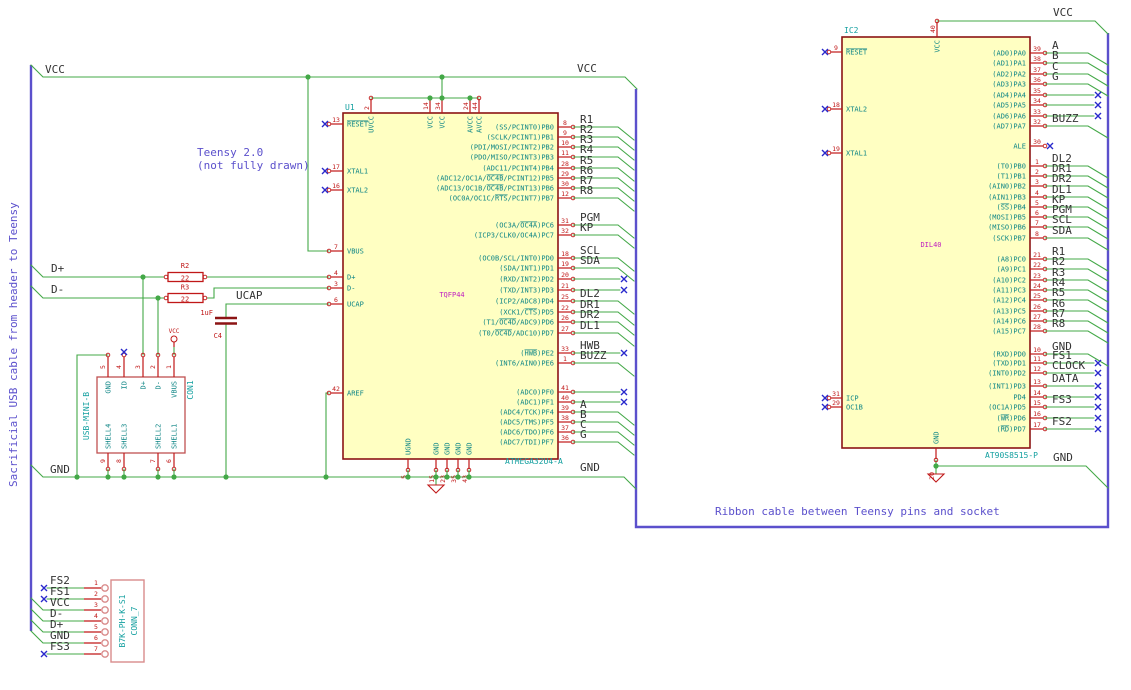  I want to click on pin-name: SHELL4, so click(109, 436).